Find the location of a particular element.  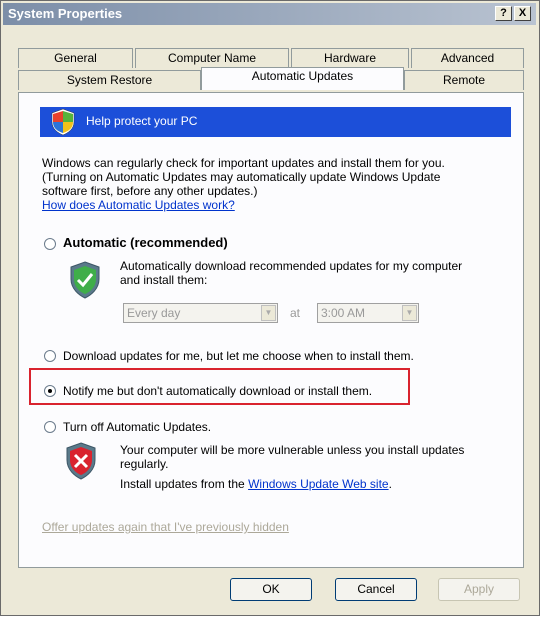

install-suffix: . is located at coordinates (390, 484).